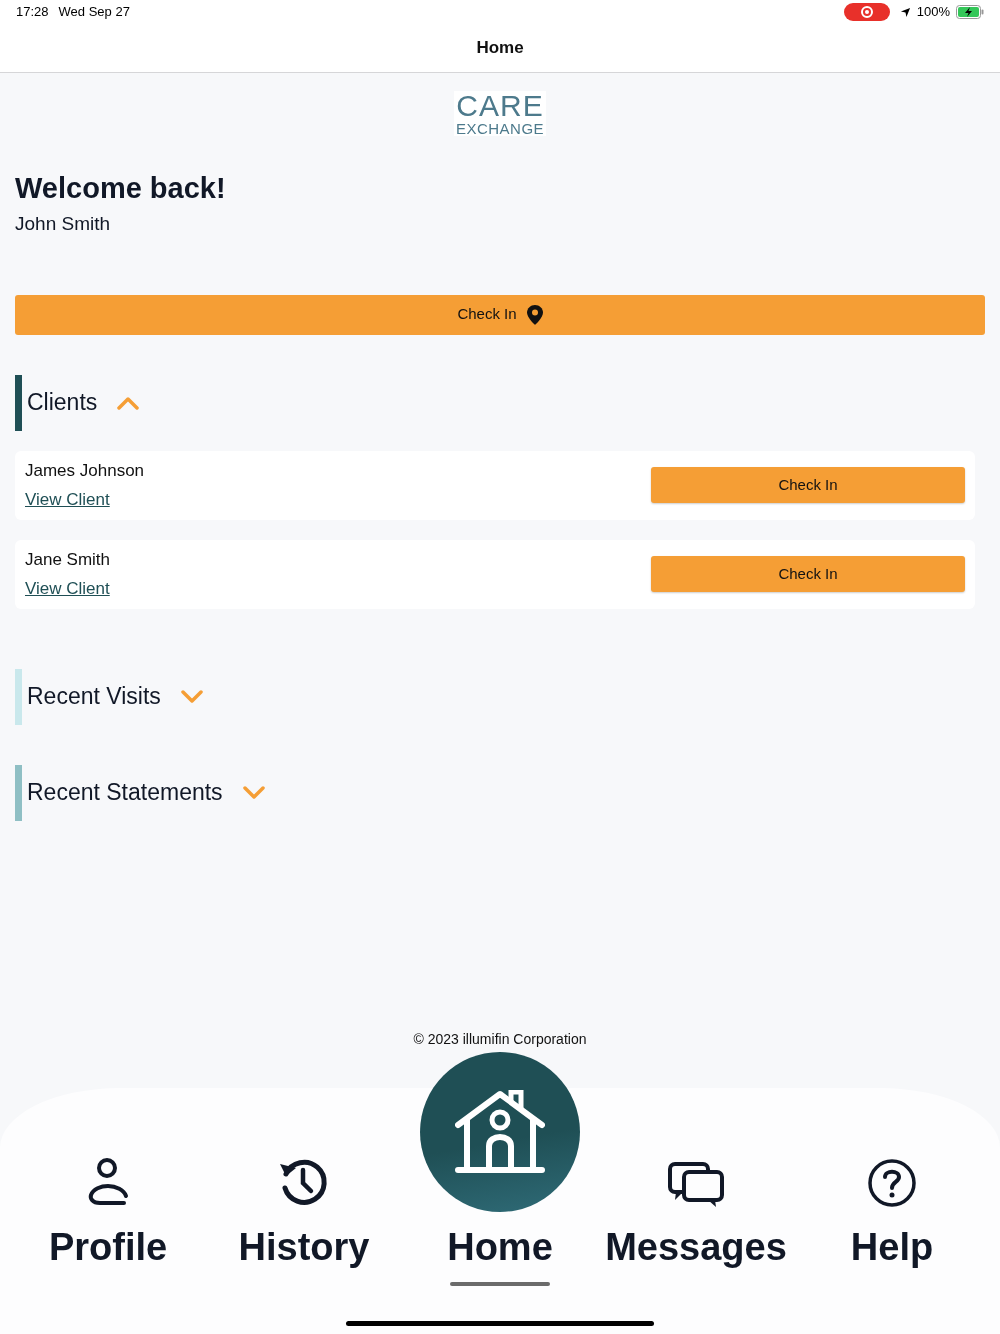  Describe the element at coordinates (534, 314) in the screenshot. I see `location-pin-icon` at that location.